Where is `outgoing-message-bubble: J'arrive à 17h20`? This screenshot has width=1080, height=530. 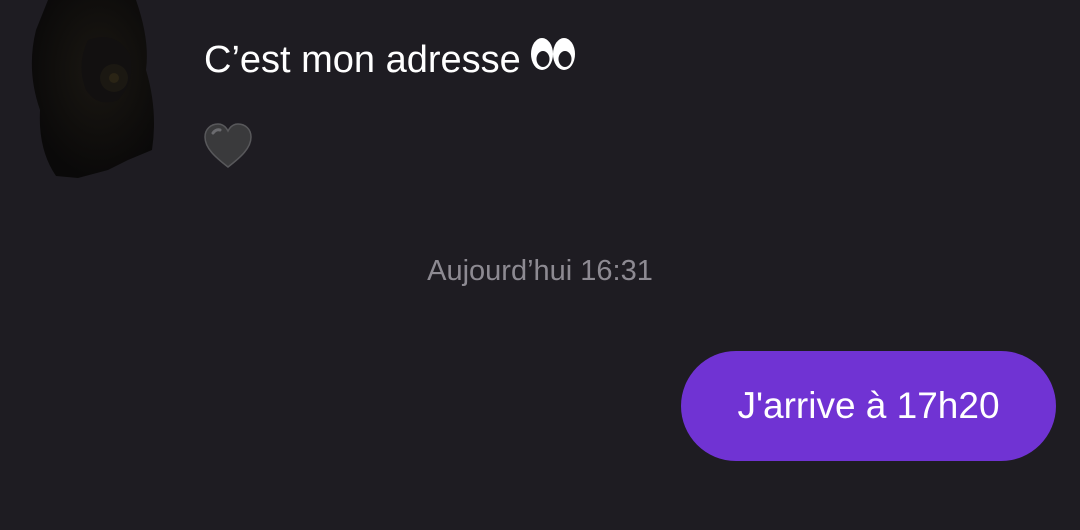 outgoing-message-bubble: J'arrive à 17h20 is located at coordinates (868, 406).